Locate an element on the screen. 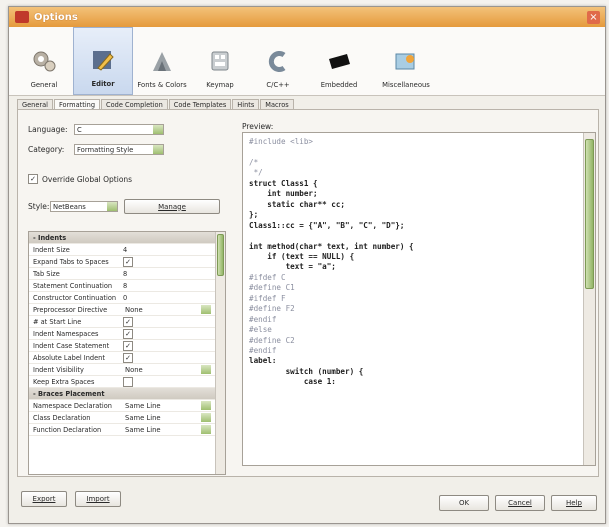 The image size is (609, 527). property-row: Tab Size 8 is located at coordinates (127, 274).